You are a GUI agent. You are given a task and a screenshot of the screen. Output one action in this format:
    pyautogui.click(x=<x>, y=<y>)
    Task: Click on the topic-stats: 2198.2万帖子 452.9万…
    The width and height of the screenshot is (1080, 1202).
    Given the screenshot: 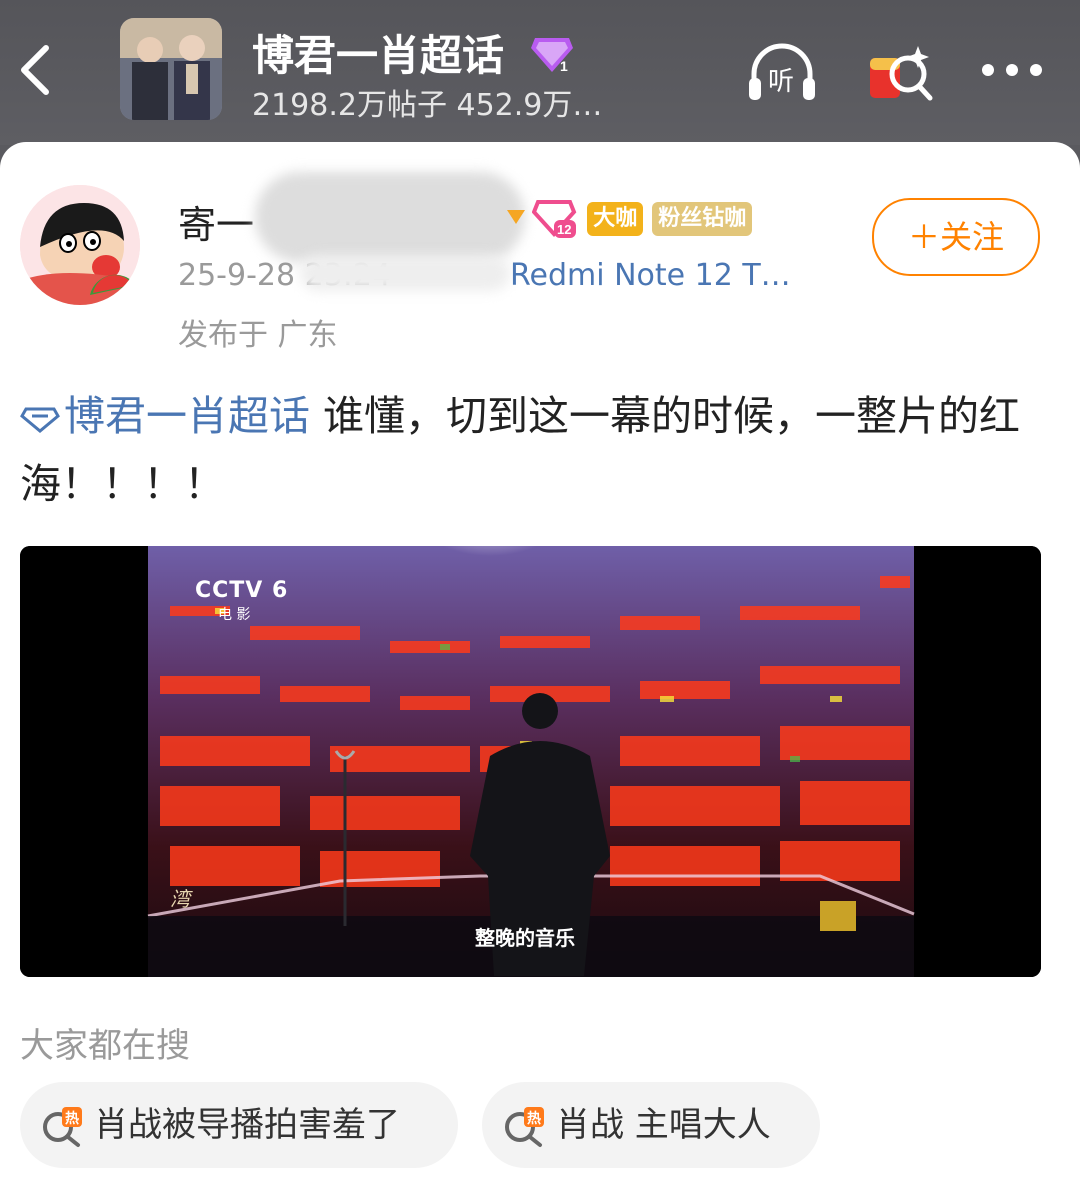 What is the action you would take?
    pyautogui.click(x=427, y=105)
    